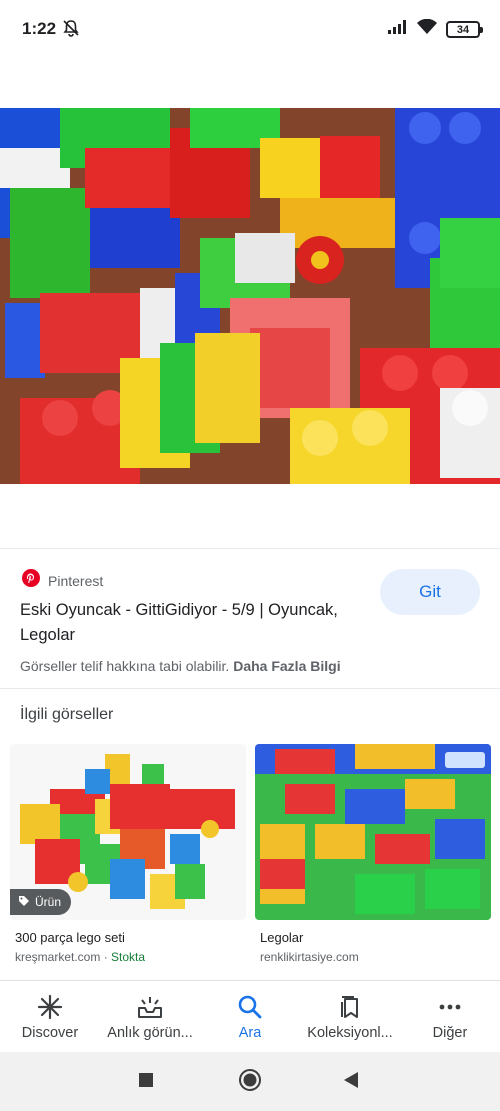 The width and height of the screenshot is (500, 1111). What do you see at coordinates (31, 580) in the screenshot?
I see `pinterest-icon` at bounding box center [31, 580].